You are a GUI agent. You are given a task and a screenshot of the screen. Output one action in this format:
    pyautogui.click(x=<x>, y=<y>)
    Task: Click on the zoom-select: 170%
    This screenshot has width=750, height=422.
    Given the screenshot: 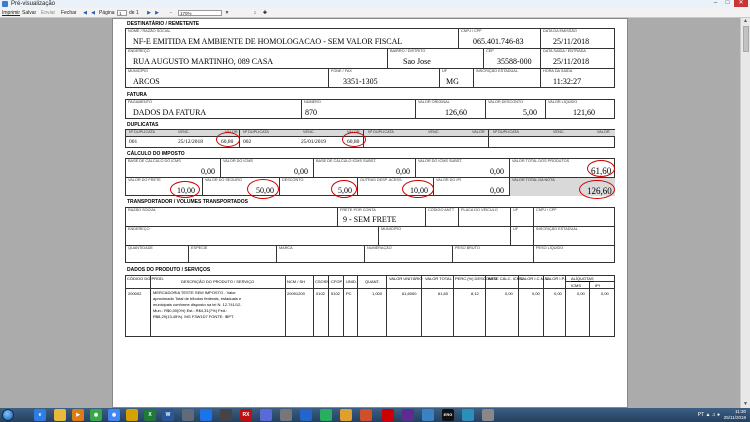 What is the action you would take?
    pyautogui.click(x=200, y=13)
    